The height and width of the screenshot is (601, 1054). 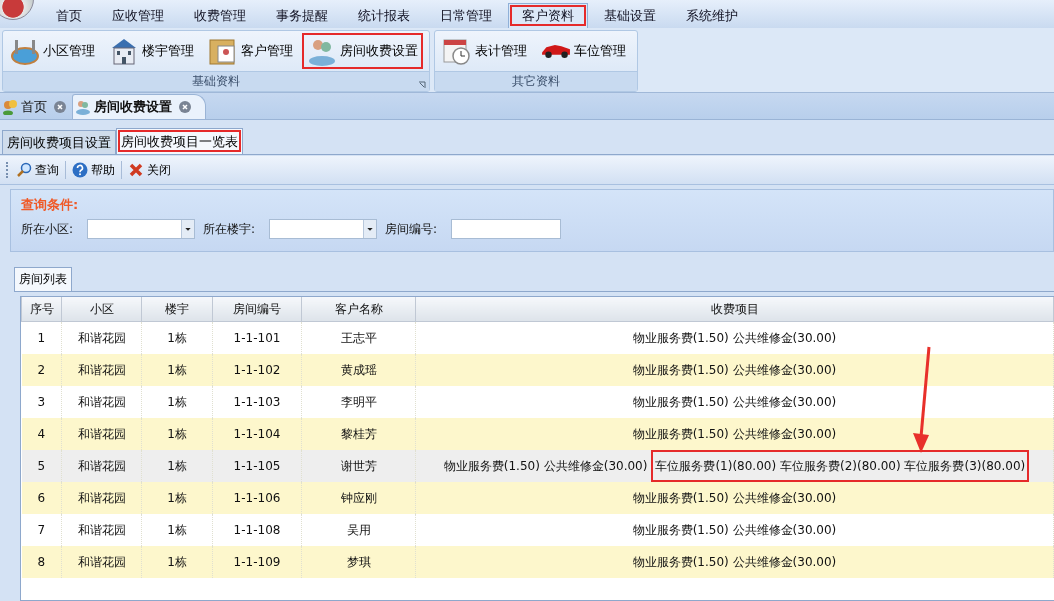 I want to click on ribbon-button: 车位管理, so click(x=583, y=51).